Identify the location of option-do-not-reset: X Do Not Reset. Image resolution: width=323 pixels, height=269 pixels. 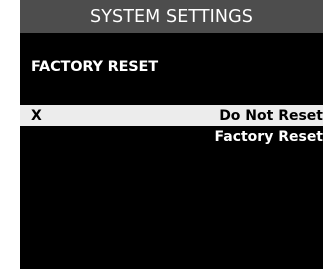
(171, 115).